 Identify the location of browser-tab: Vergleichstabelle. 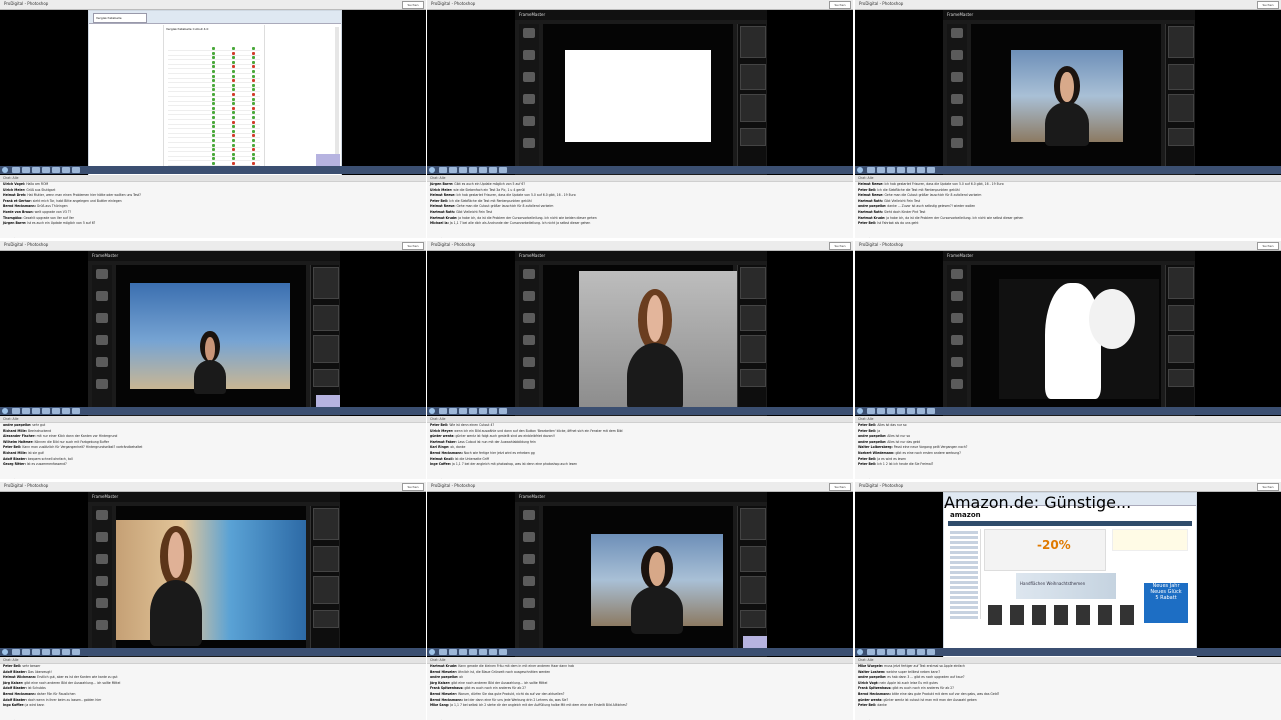
(120, 18).